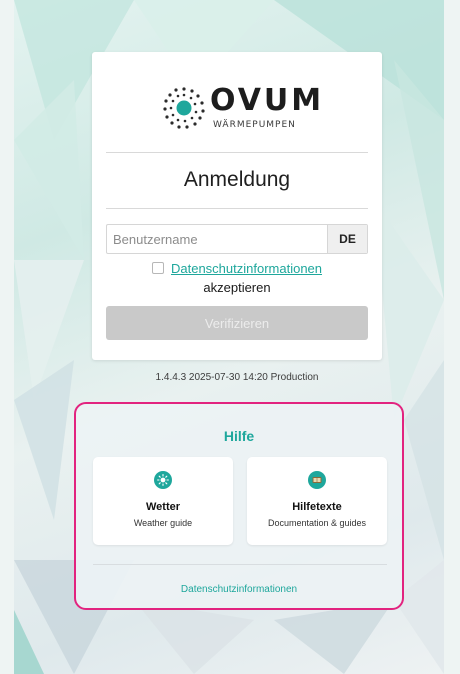 The width and height of the screenshot is (460, 674). I want to click on tile-title: Hilfetexte, so click(317, 507).